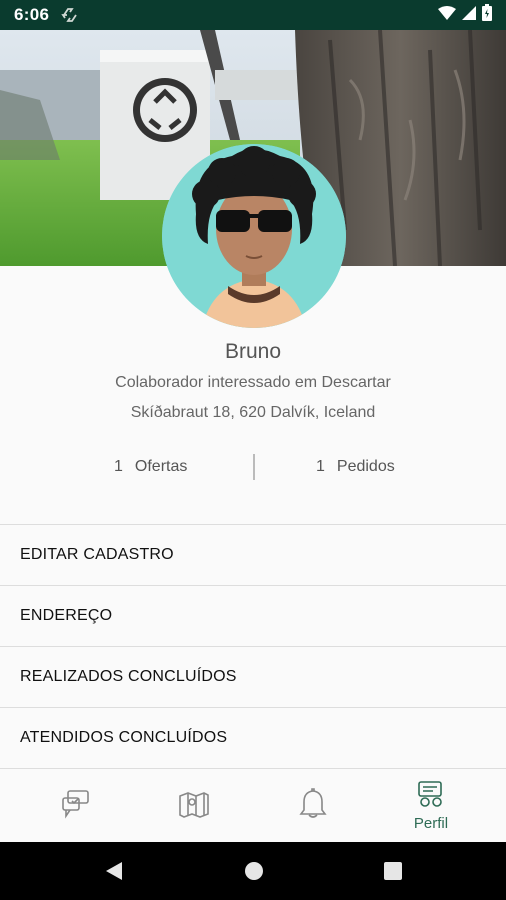  I want to click on offers-label: Ofertas, so click(161, 466).